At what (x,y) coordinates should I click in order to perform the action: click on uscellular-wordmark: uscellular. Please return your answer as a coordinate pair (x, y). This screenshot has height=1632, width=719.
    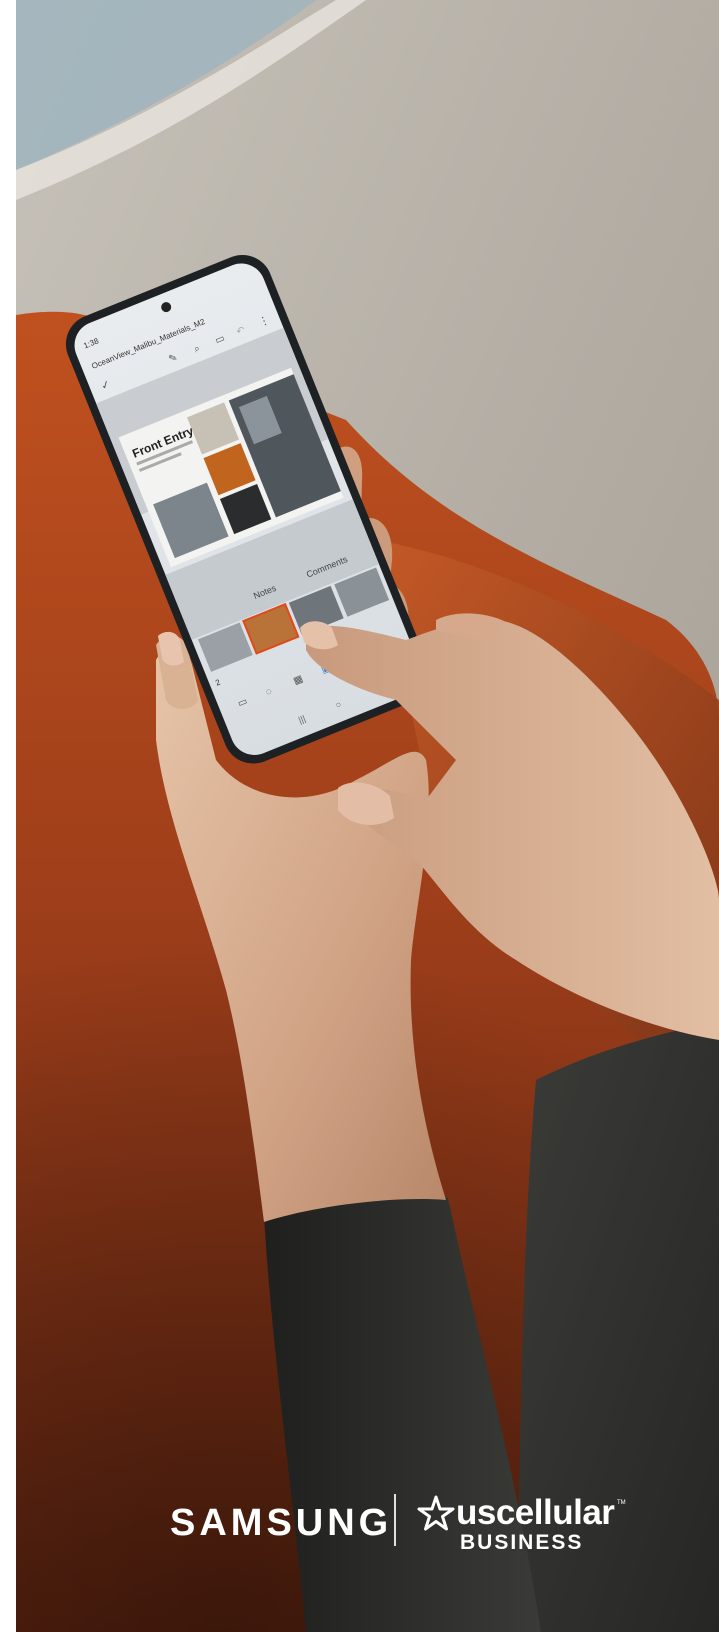
    Looking at the image, I should click on (535, 1512).